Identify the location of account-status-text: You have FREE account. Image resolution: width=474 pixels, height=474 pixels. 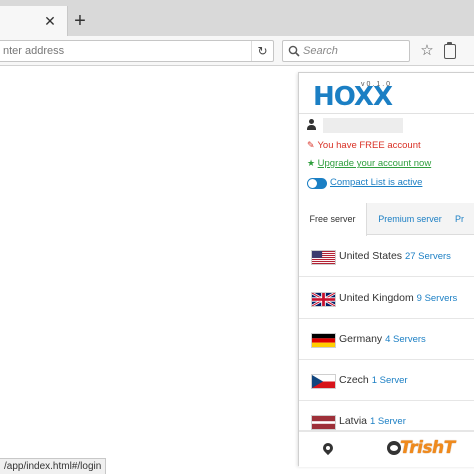
(369, 145).